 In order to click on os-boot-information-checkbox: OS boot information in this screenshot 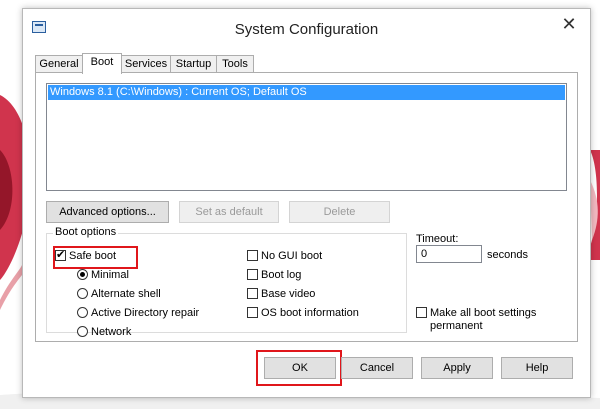, I will do `click(303, 313)`.